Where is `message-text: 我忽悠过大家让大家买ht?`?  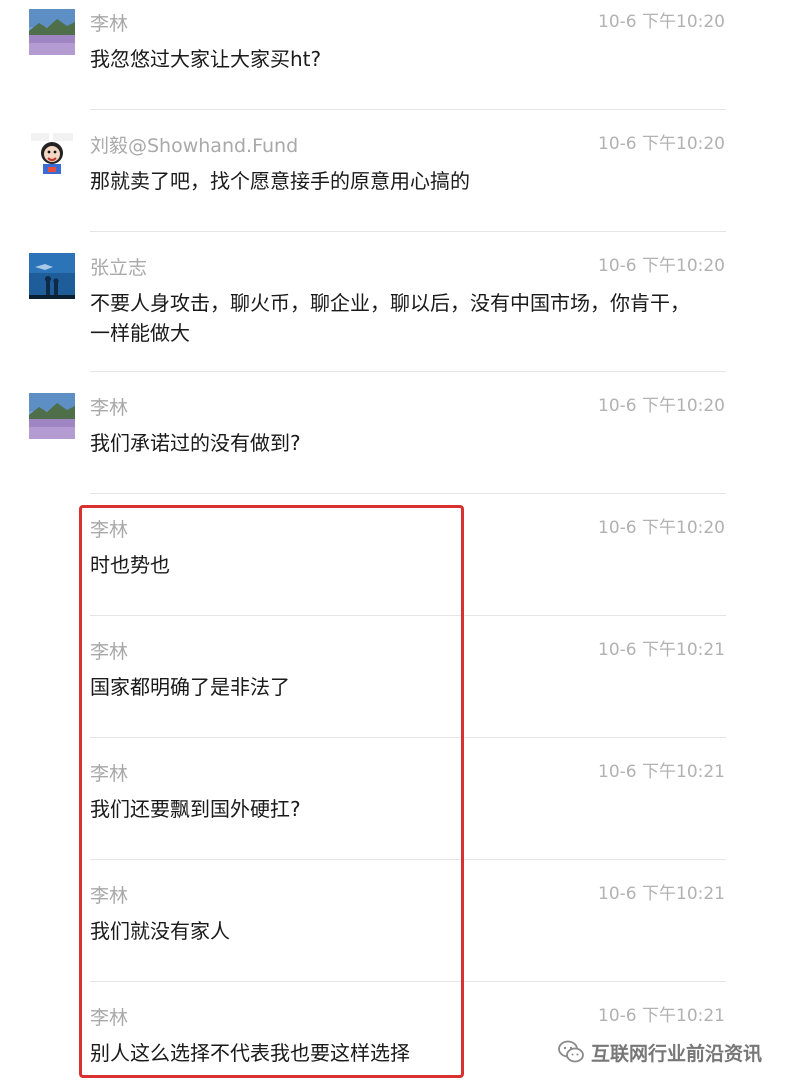 message-text: 我忽悠过大家让大家买ht? is located at coordinates (206, 59).